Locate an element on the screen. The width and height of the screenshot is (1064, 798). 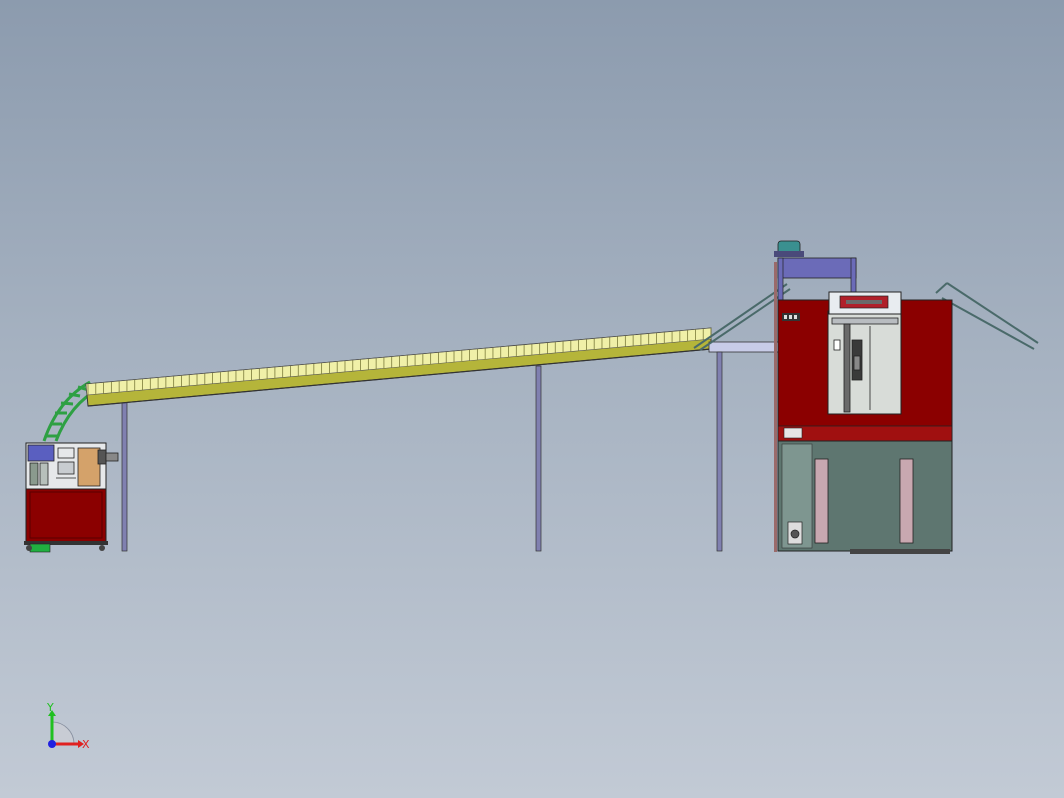
feeder-wood-panel is located at coordinates (89, 467).